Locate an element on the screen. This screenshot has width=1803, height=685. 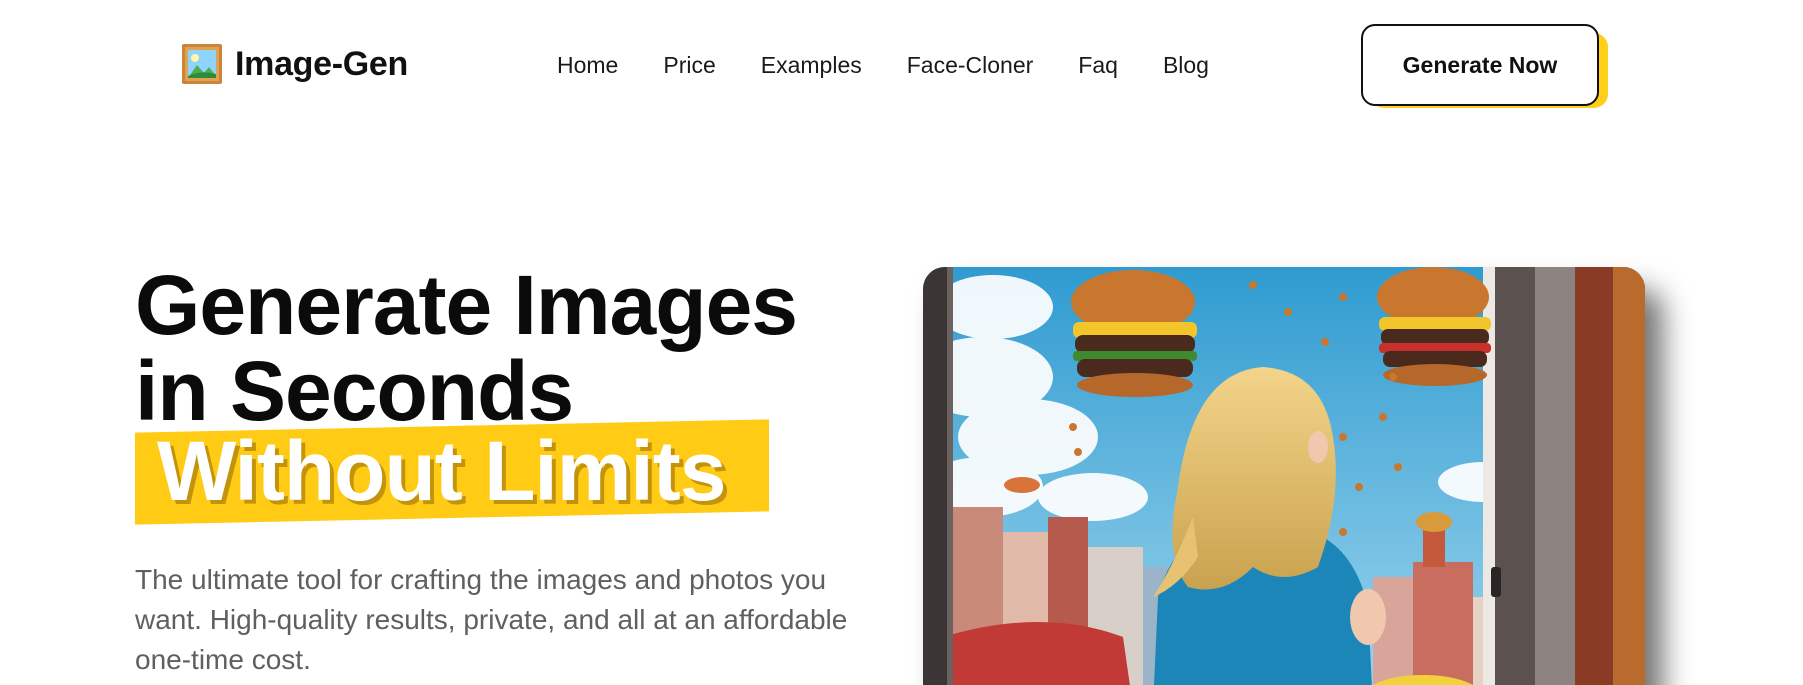
generate-now-wrap: Generate Now is located at coordinates (1485, 66).